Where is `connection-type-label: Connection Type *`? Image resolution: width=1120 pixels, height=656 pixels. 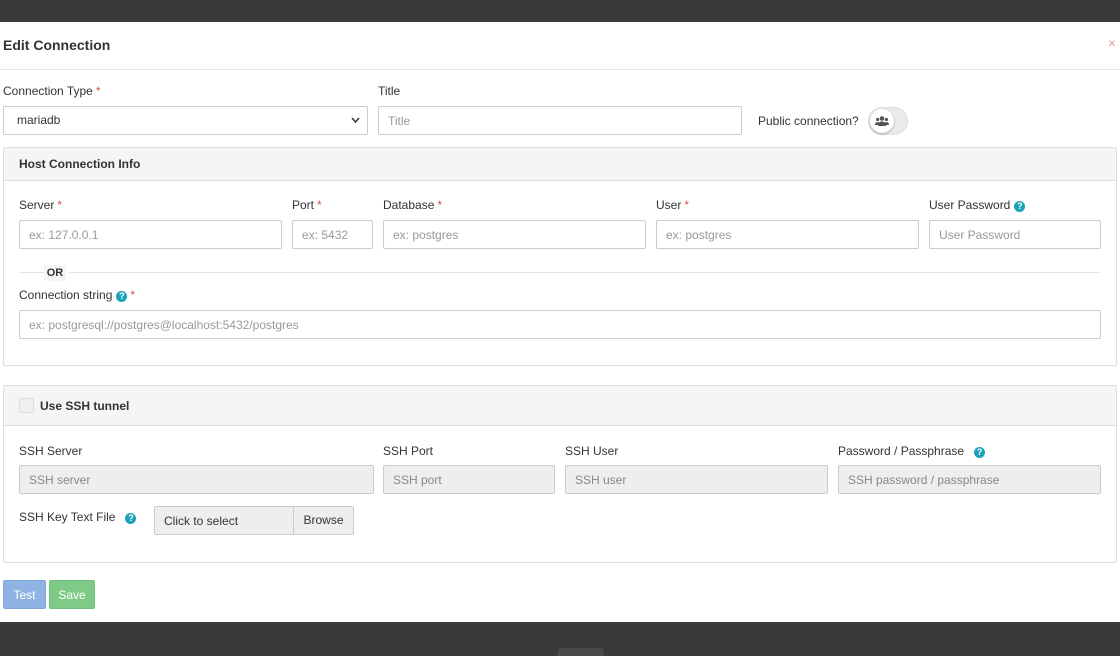
connection-type-label: Connection Type * is located at coordinates (52, 91).